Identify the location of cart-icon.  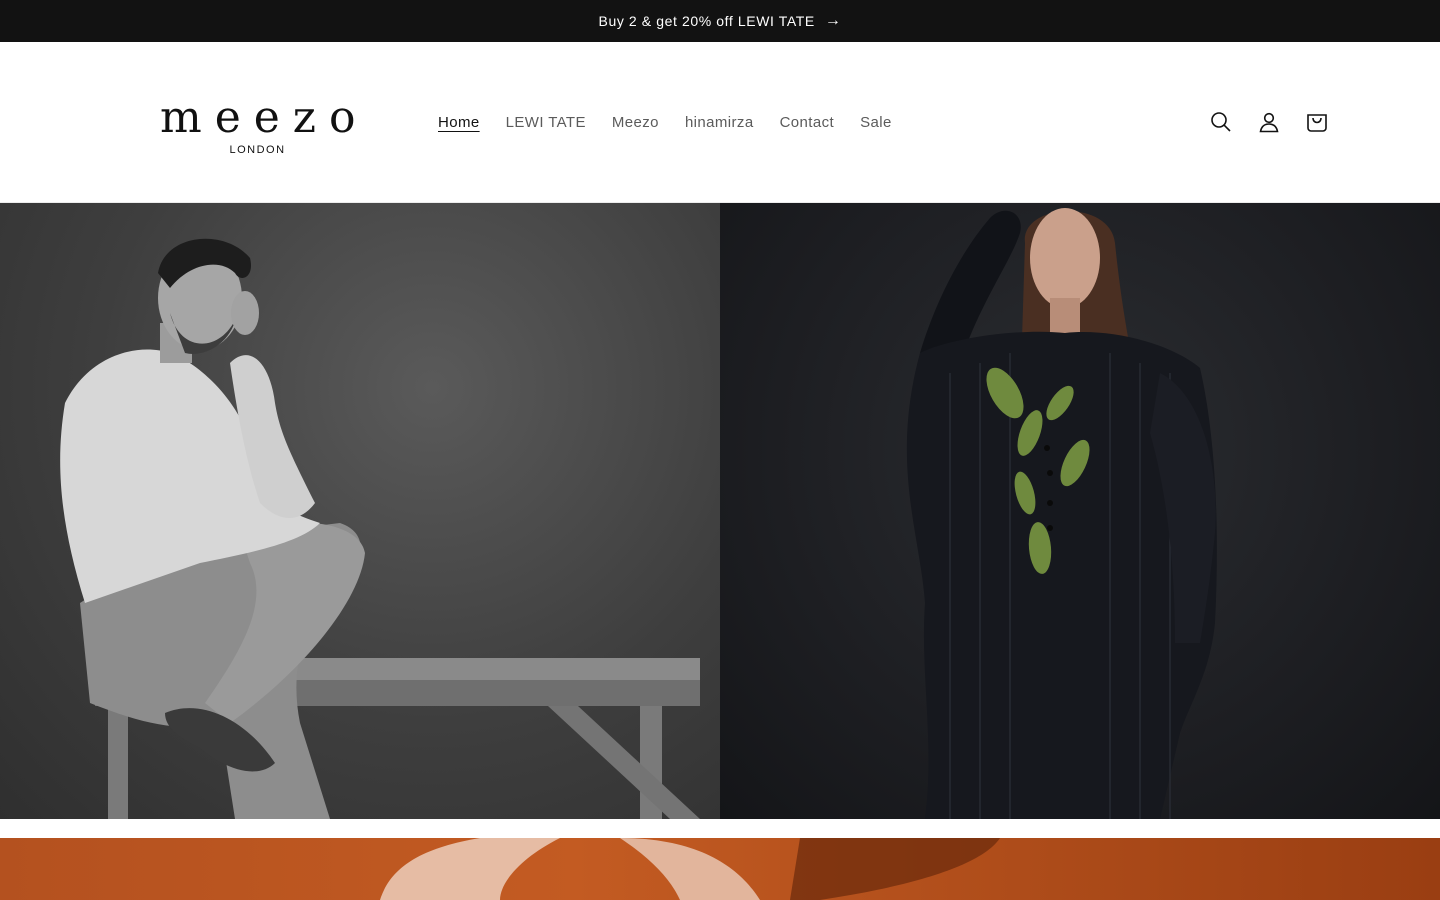
(1317, 122).